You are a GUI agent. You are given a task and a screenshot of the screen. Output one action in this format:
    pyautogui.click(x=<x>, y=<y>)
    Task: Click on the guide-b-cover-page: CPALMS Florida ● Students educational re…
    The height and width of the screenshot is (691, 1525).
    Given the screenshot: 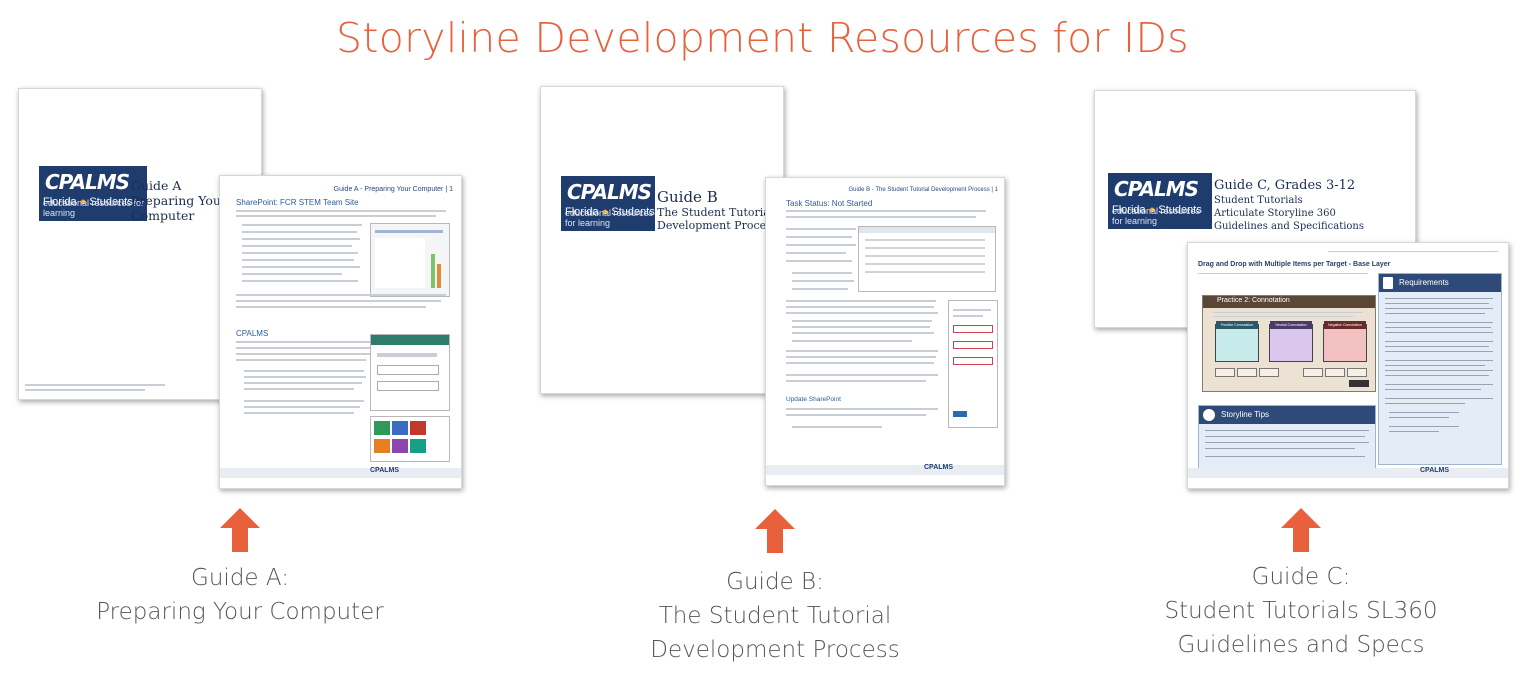 What is the action you would take?
    pyautogui.click(x=662, y=240)
    